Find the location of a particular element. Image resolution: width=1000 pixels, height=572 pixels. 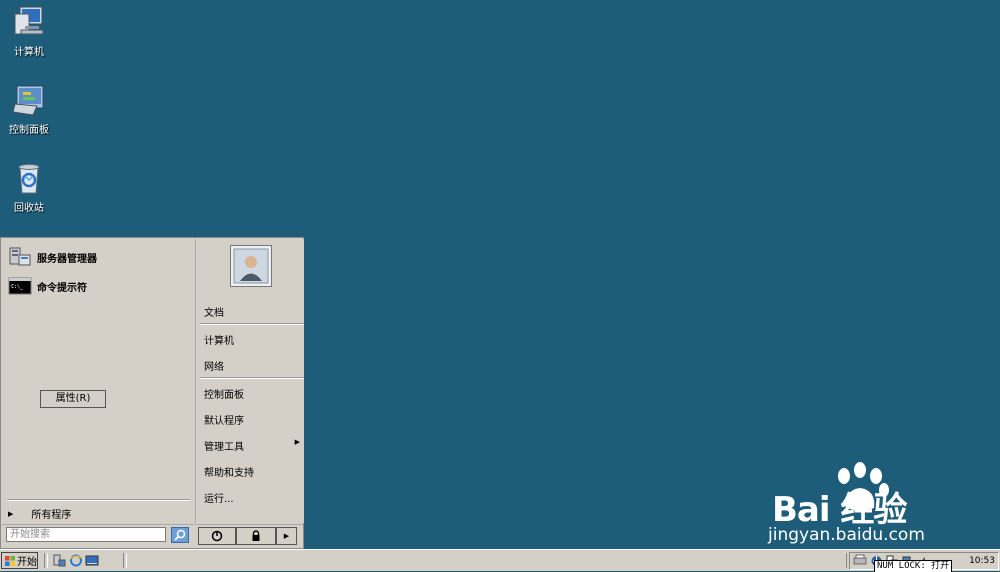

right-item-help-support: 帮助和支持 is located at coordinates (229, 471).